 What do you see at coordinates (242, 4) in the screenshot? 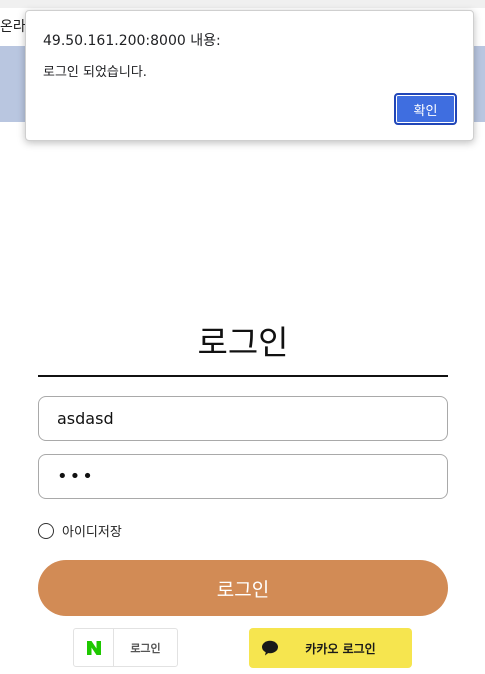
I see `top-strip` at bounding box center [242, 4].